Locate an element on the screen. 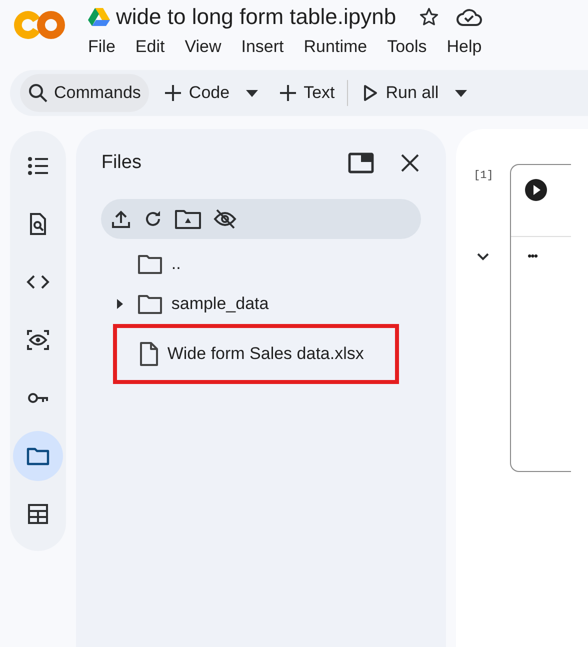 The image size is (588, 647). toolbar-button: Code is located at coordinates (196, 93).